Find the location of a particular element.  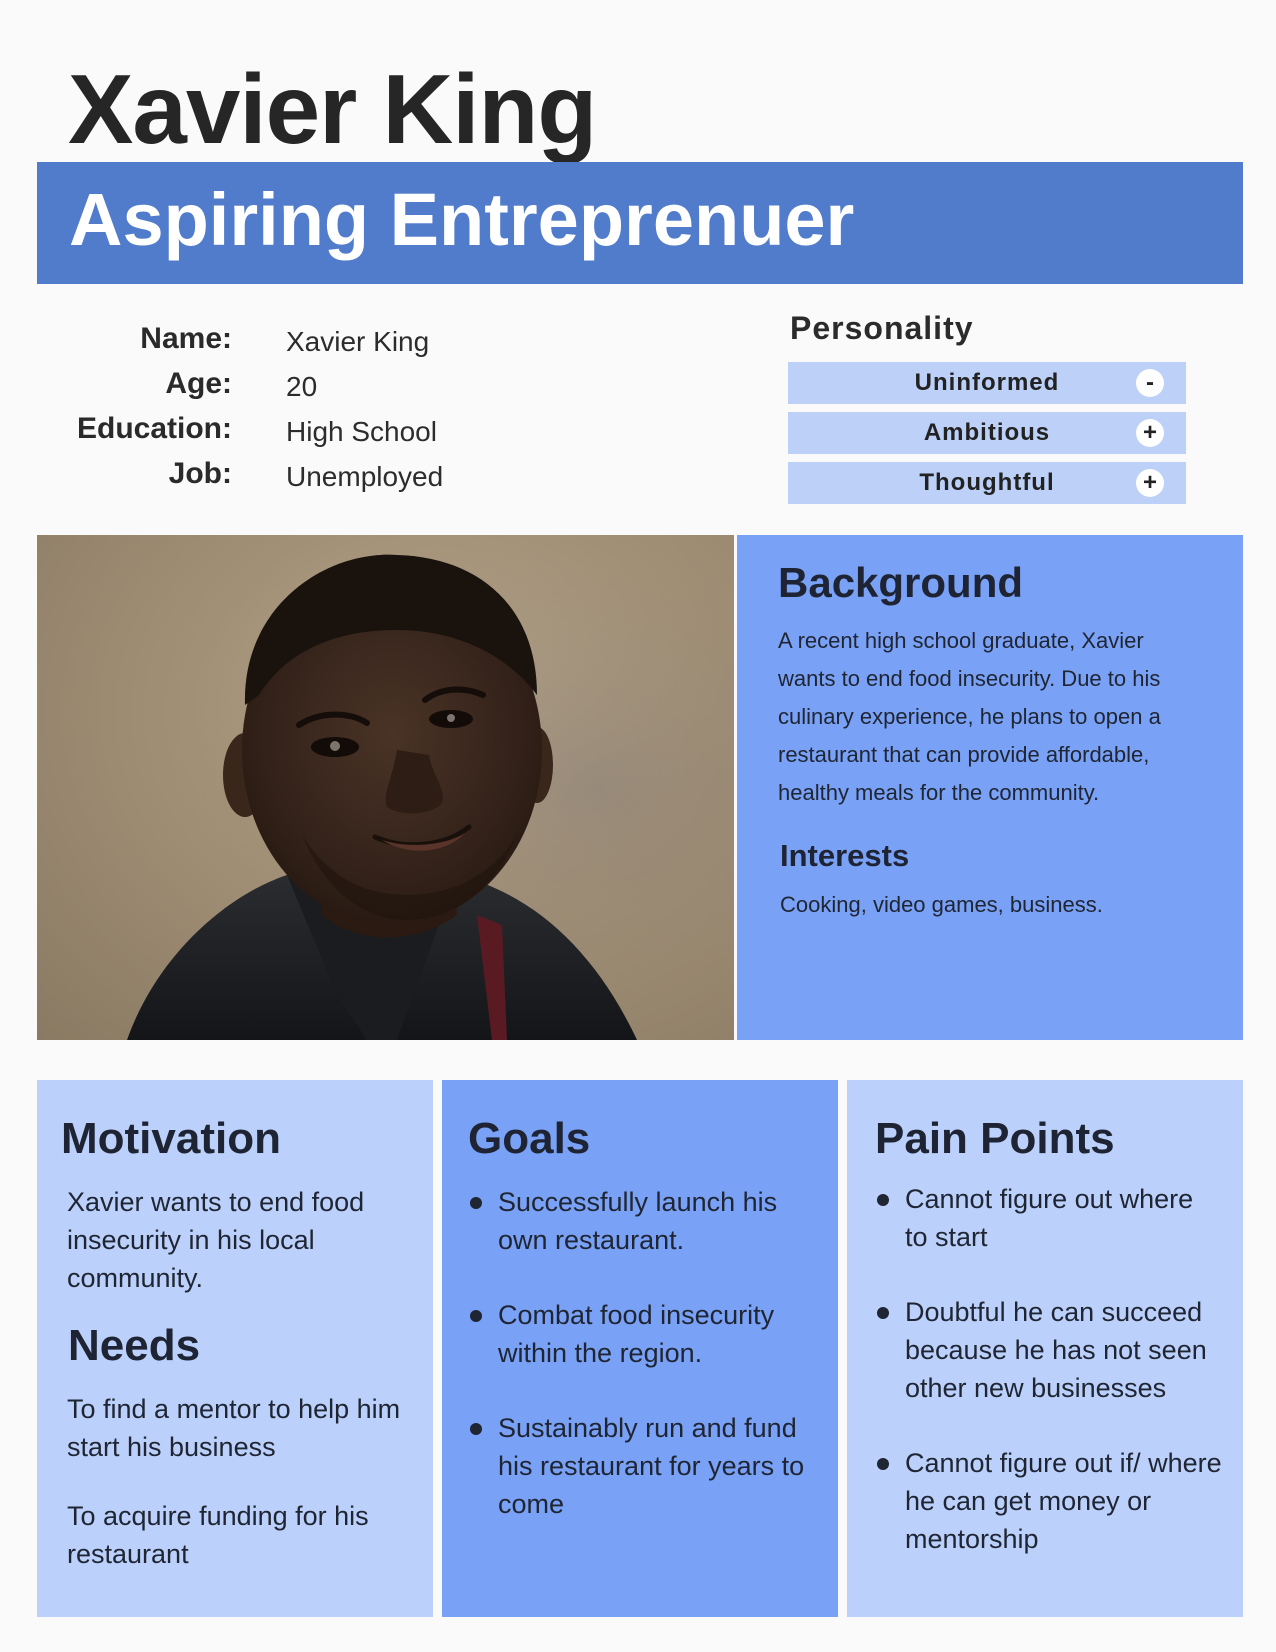

info-value-name: Xavier King is located at coordinates (358, 341).